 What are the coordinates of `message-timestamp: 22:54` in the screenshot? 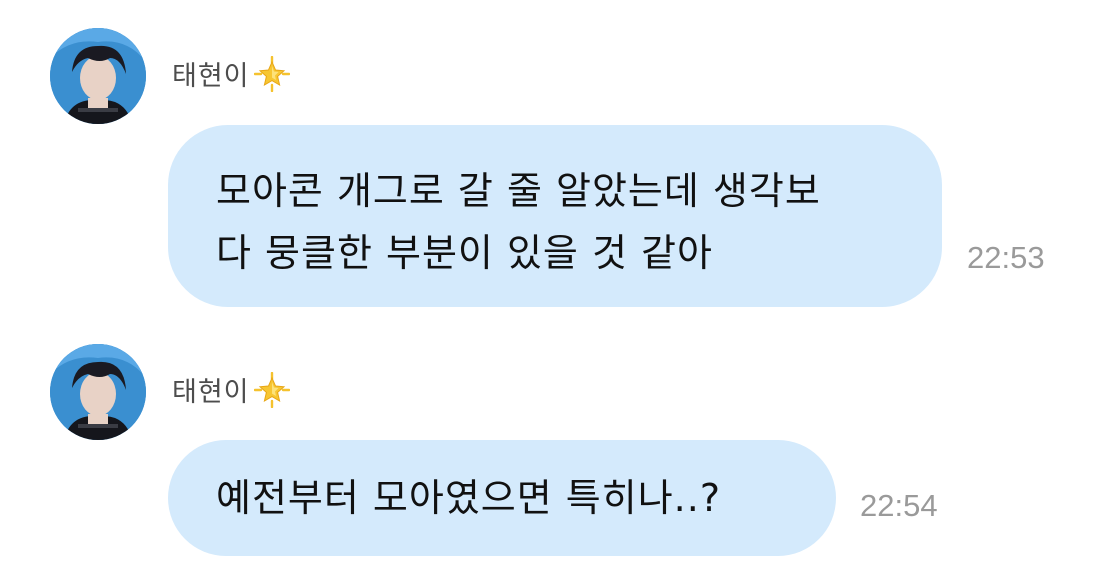 It's located at (899, 505).